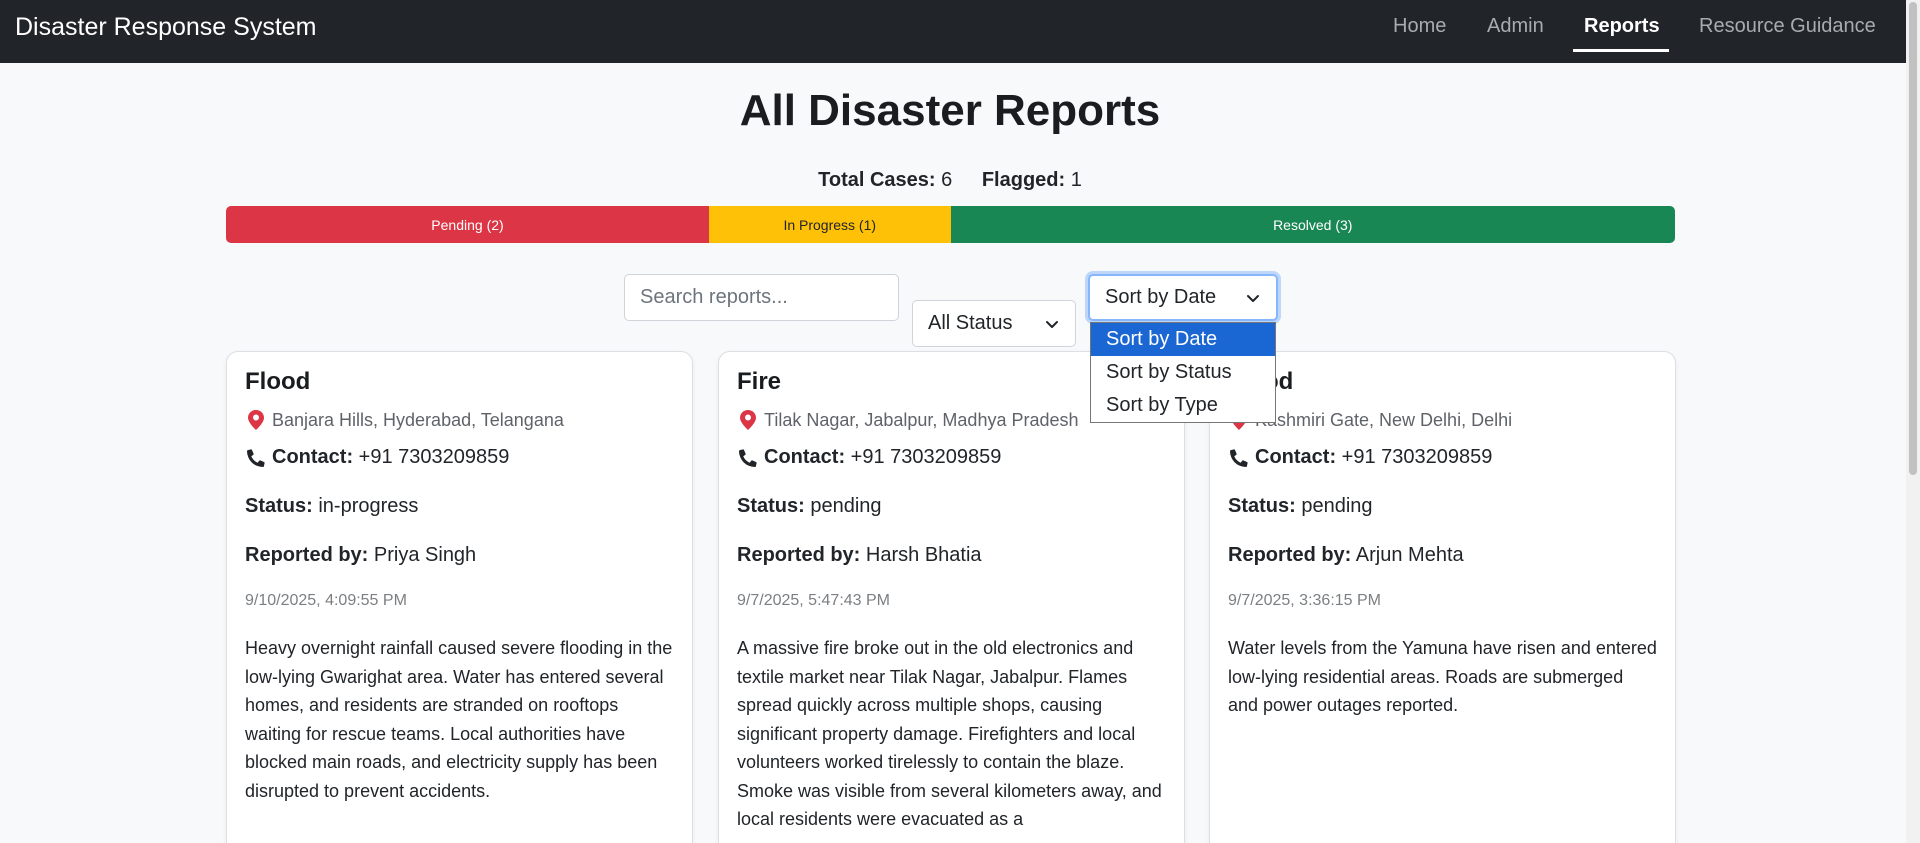  Describe the element at coordinates (813, 600) in the screenshot. I see `report-date: 9/7/2025, 5:47:43 PM` at that location.